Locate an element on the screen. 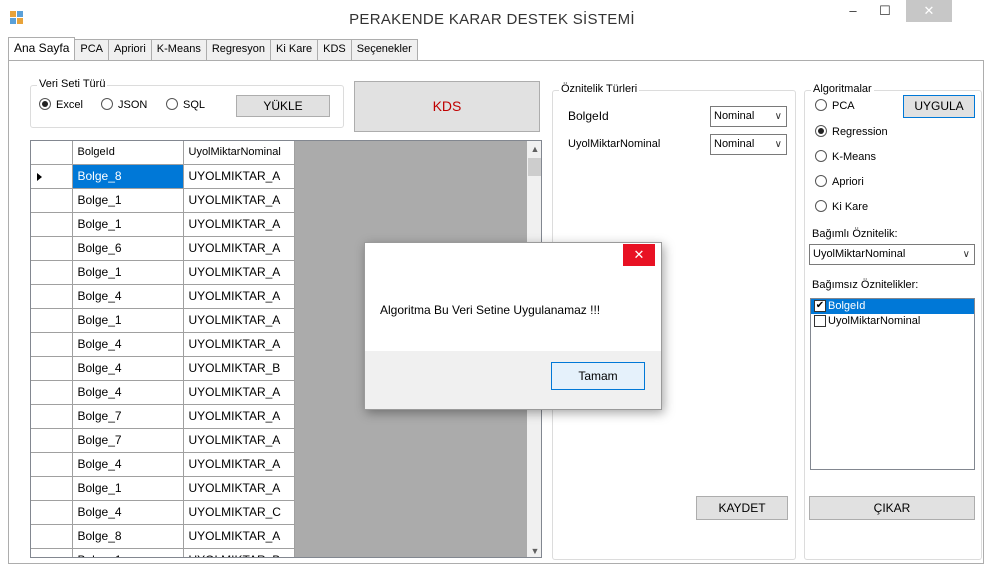  list-item-uyolmiktarnominal: UyolMiktarNominal is located at coordinates (892, 321).